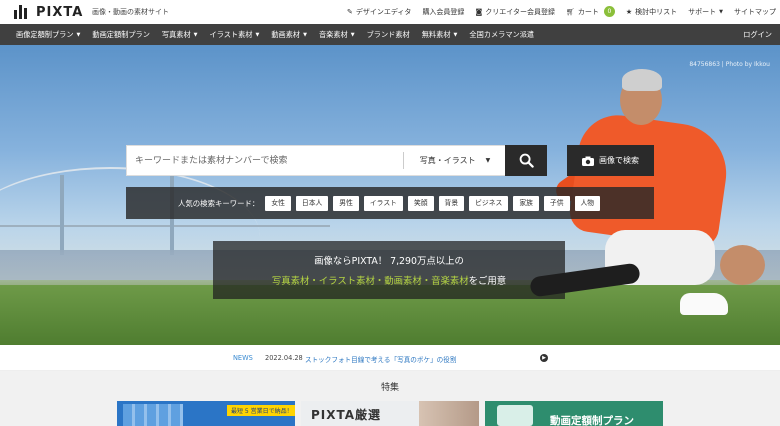 Image resolution: width=780 pixels, height=426 pixels. I want to click on chevron-right-icon: ▶, so click(544, 358).